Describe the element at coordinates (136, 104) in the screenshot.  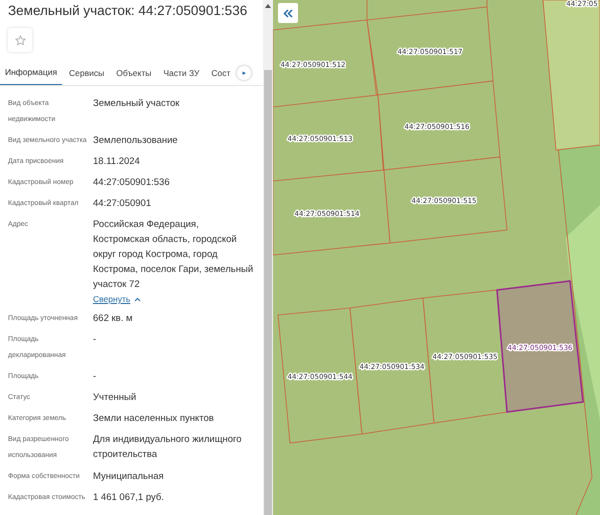
I see `property-value: Земельный участок` at that location.